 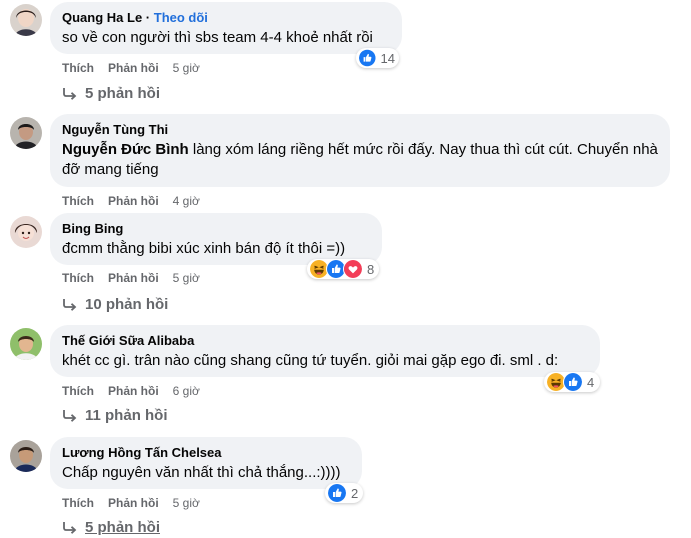 I want to click on comment-author: Nguyễn Tùng Thi, so click(x=360, y=130).